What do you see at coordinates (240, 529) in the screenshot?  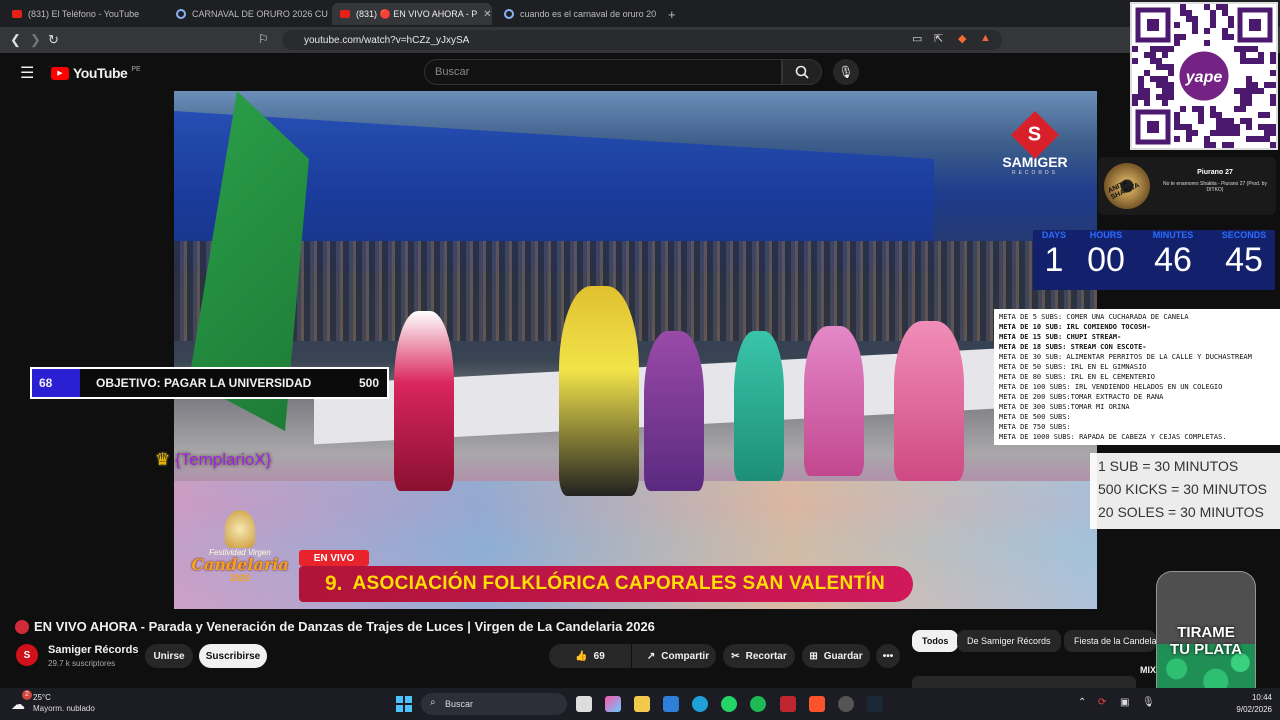 I see `virgin-image-icon` at bounding box center [240, 529].